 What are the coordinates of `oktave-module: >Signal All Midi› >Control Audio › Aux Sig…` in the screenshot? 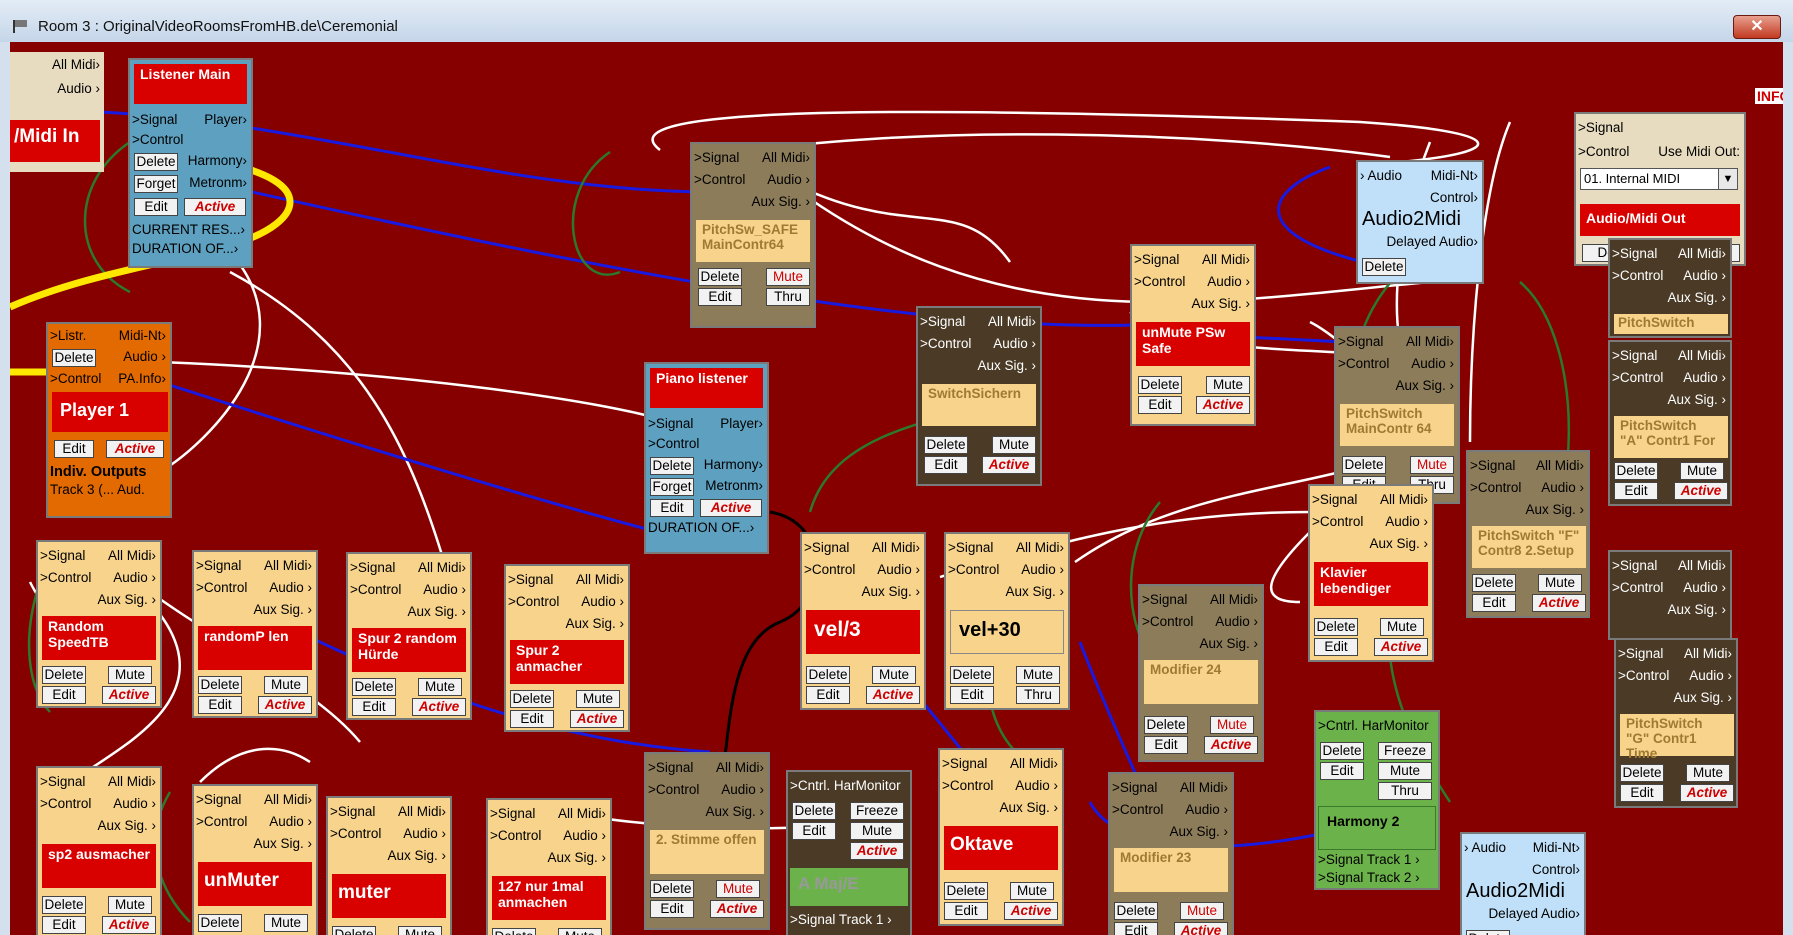 It's located at (1001, 837).